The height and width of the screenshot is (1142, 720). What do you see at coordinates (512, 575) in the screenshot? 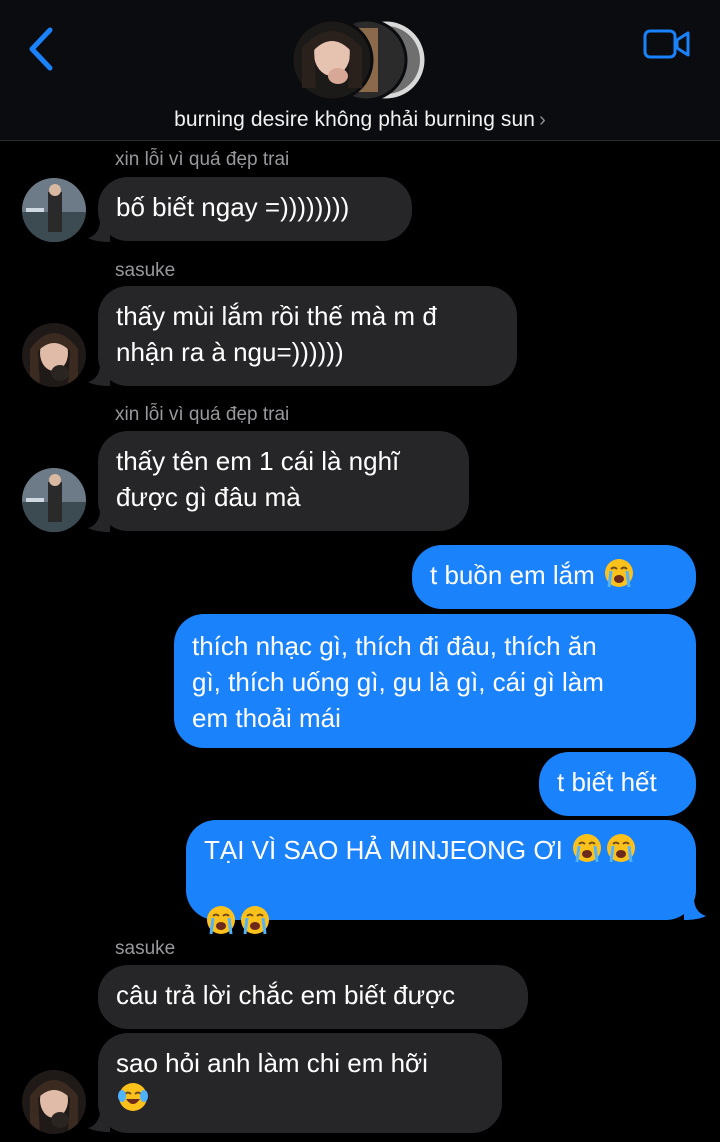
I see `message-text: t buồn em lắm` at bounding box center [512, 575].